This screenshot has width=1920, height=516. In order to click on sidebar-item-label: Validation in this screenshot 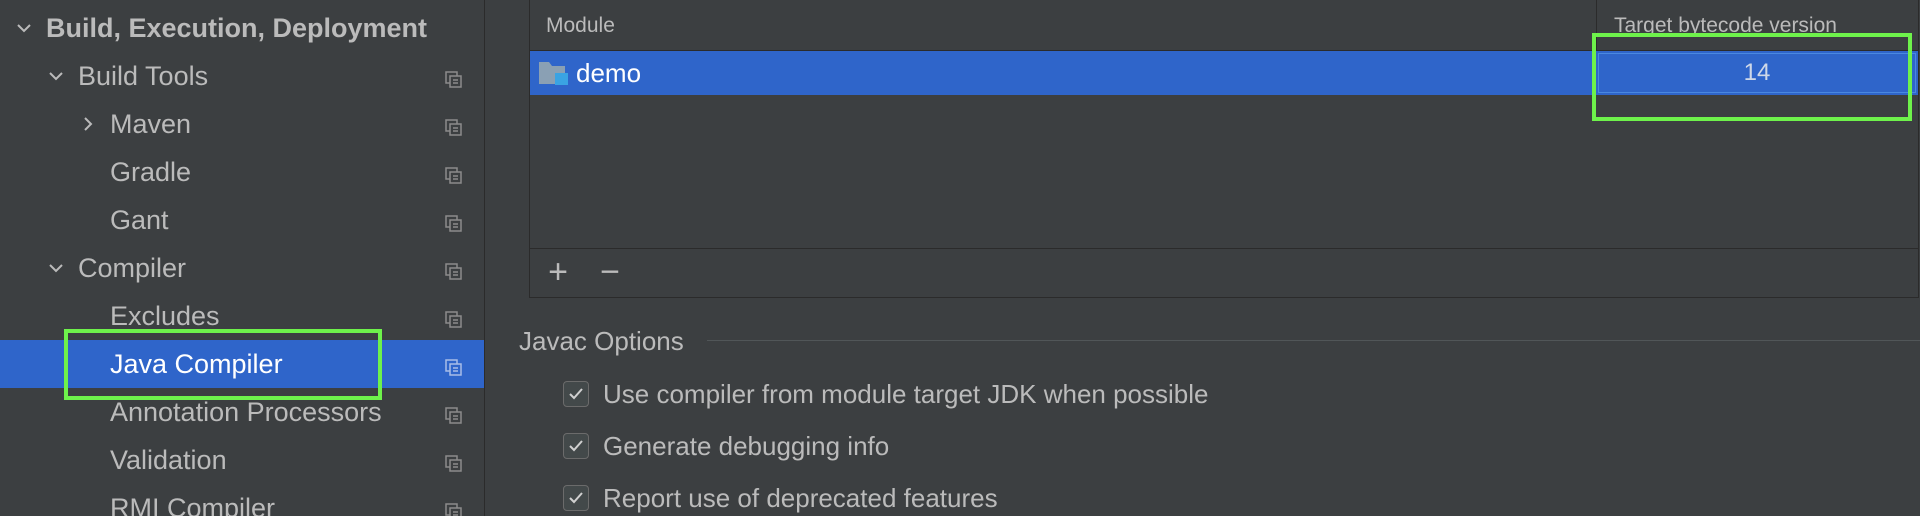, I will do `click(168, 459)`.